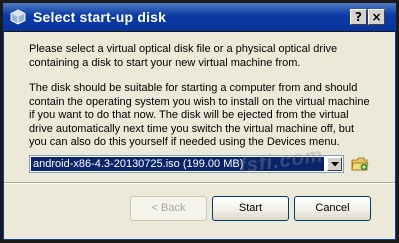 The image size is (399, 243). Describe the element at coordinates (18, 17) in the screenshot. I see `virtualbox-icon` at that location.